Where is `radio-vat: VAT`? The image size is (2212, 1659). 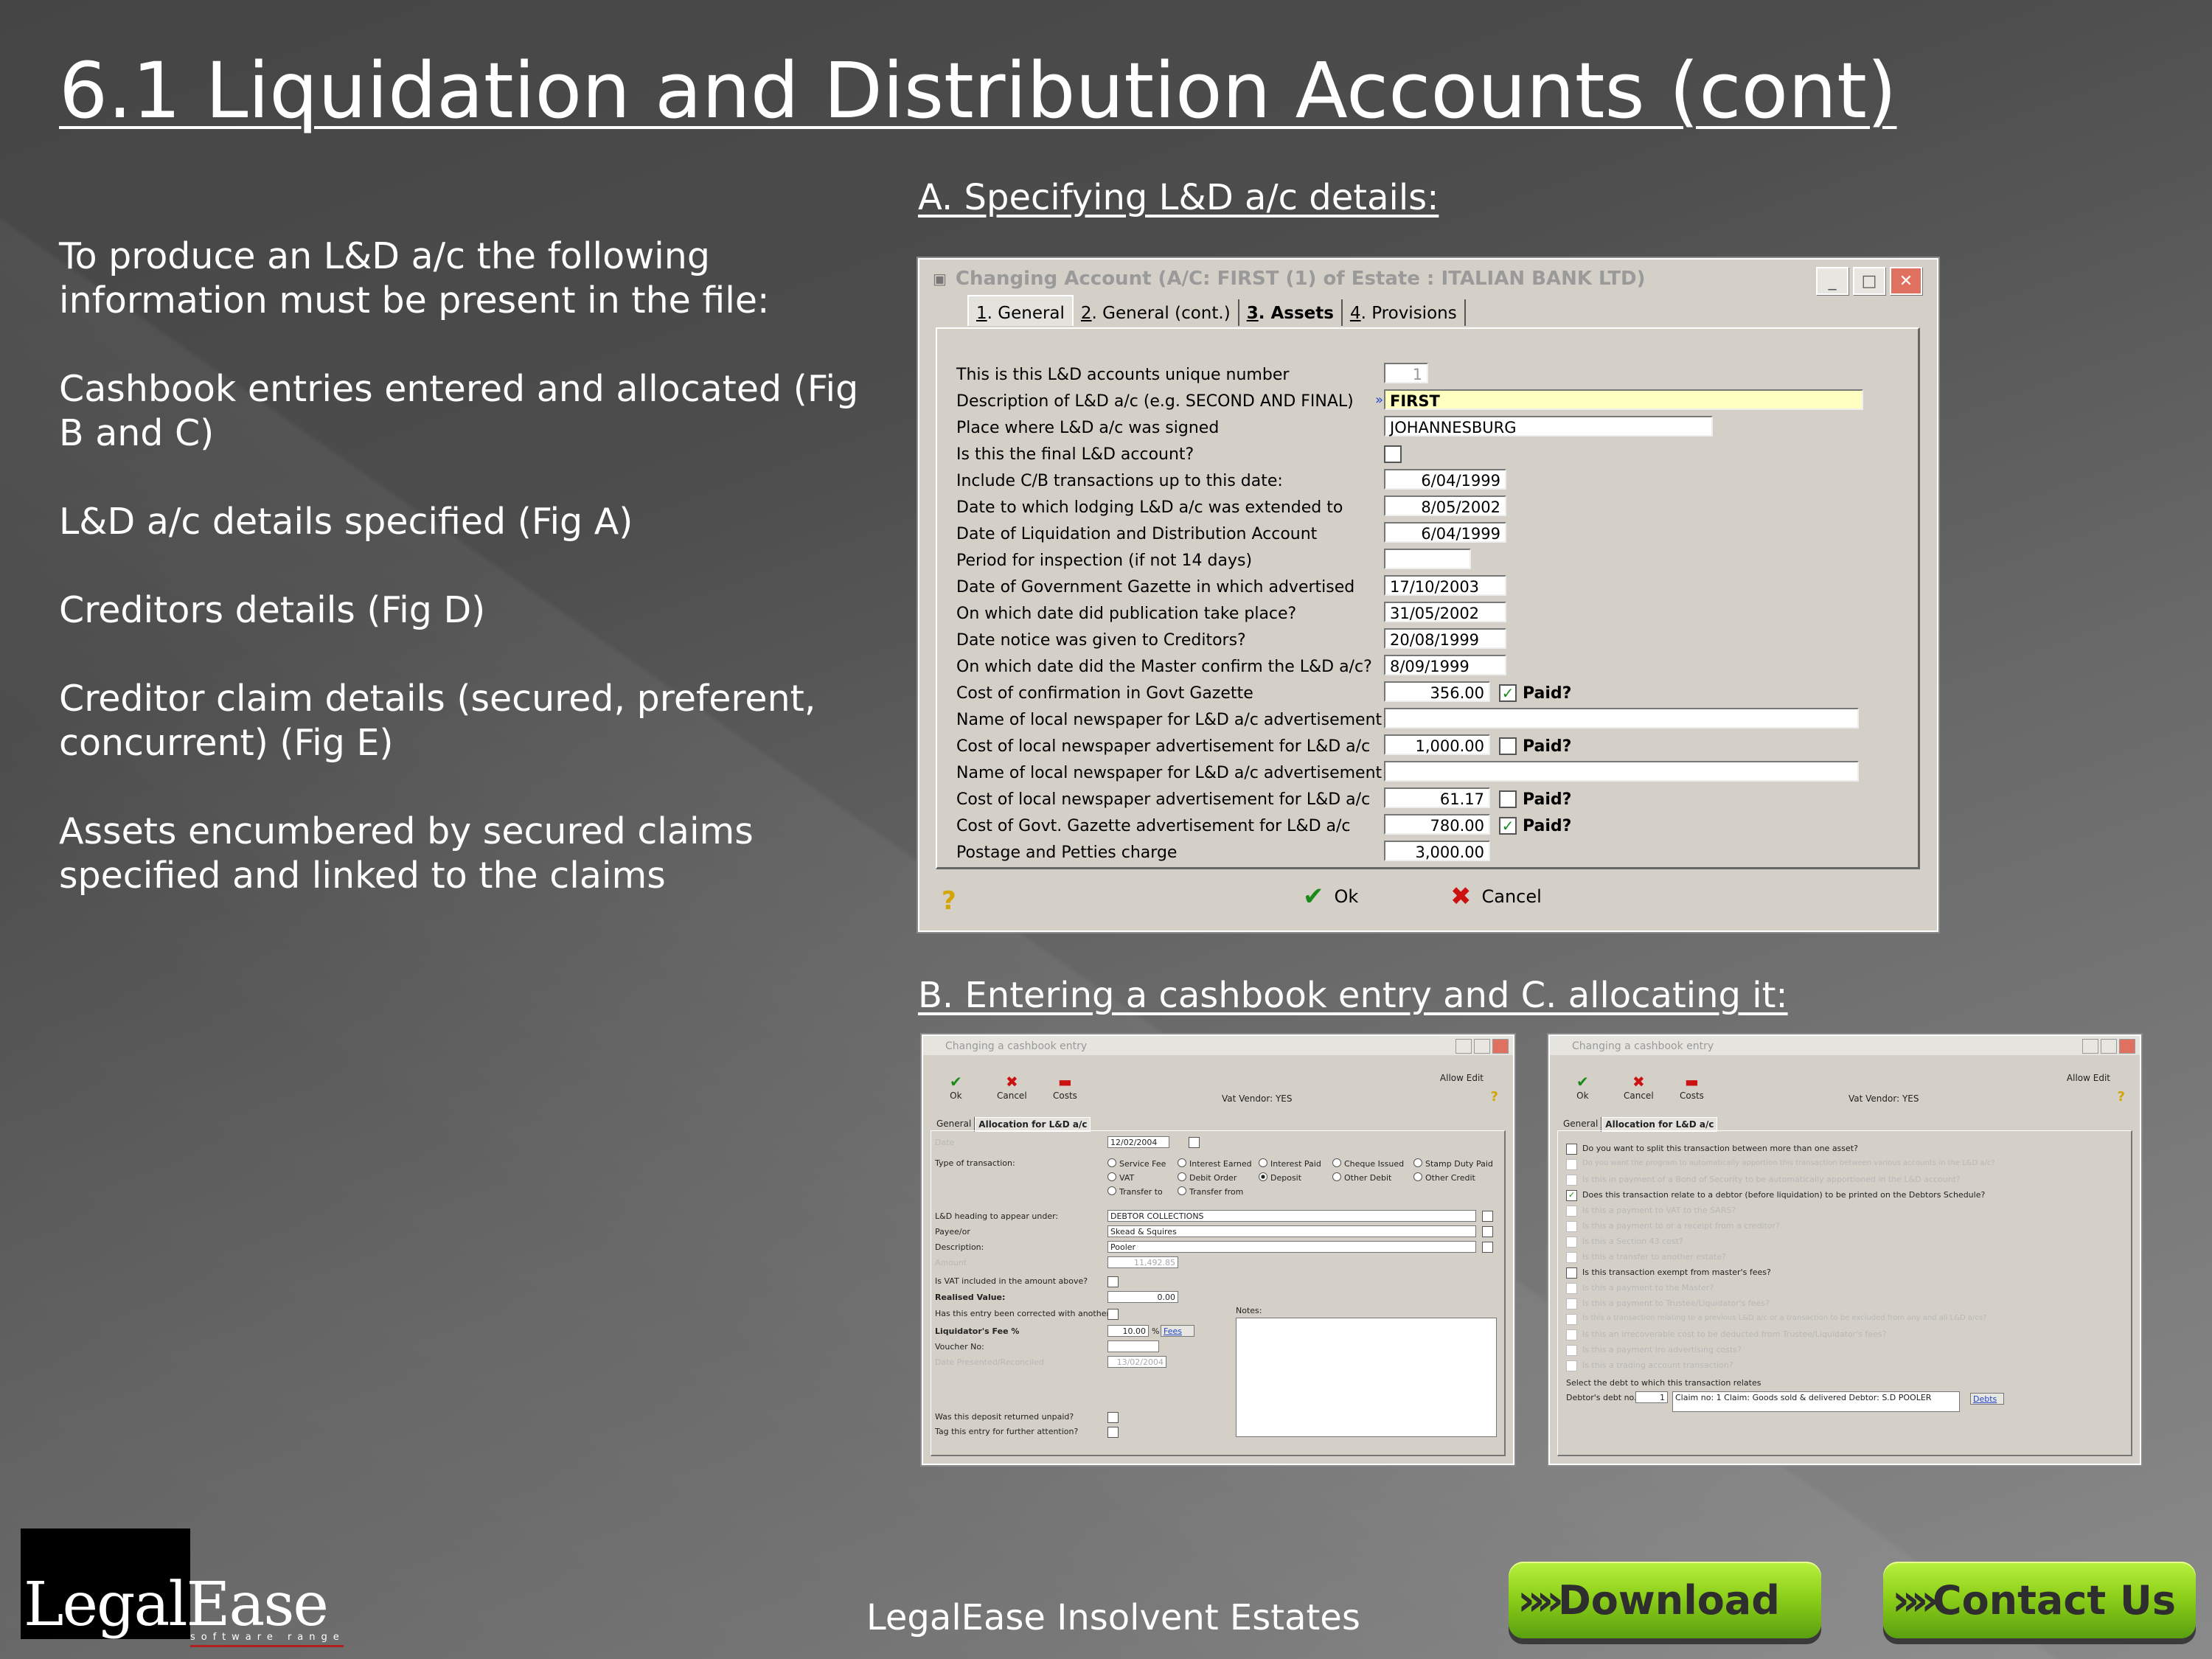
radio-vat: VAT is located at coordinates (1120, 1177).